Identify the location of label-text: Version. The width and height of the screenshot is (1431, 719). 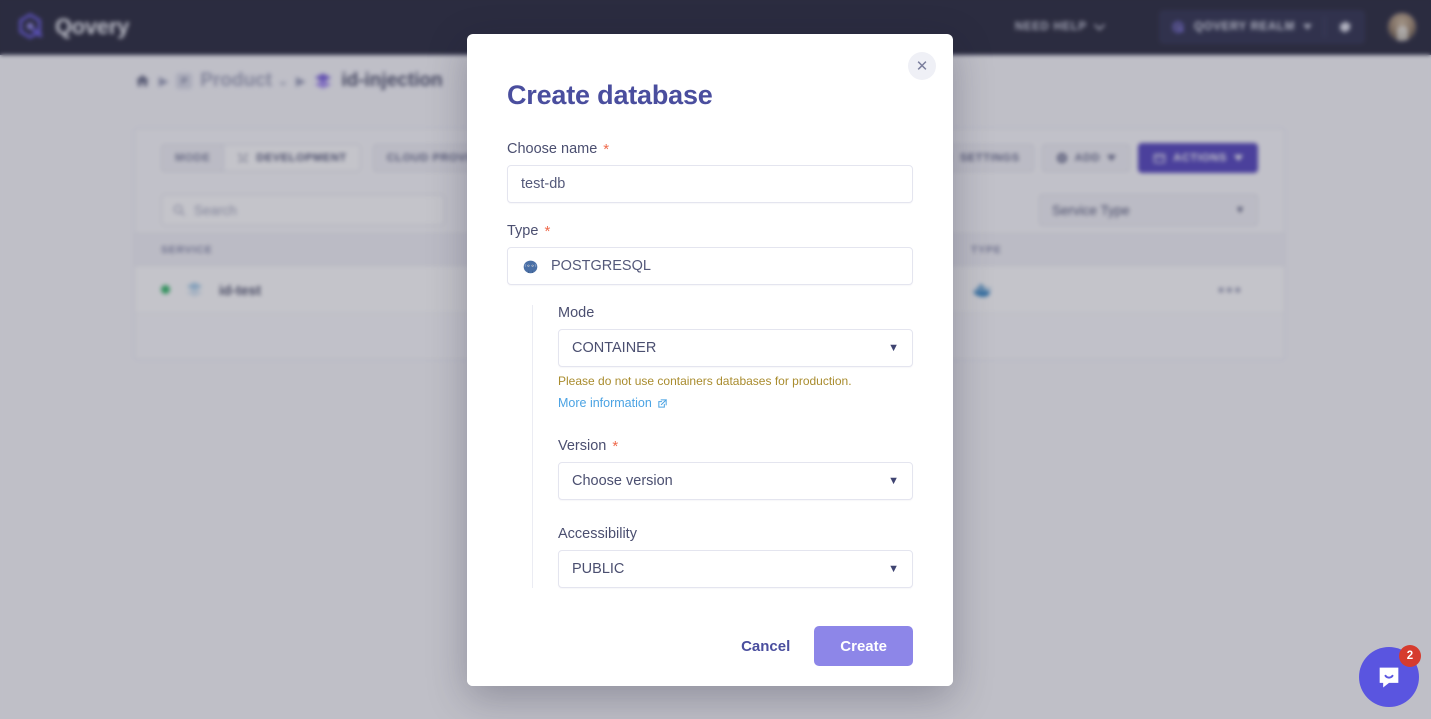
(582, 446).